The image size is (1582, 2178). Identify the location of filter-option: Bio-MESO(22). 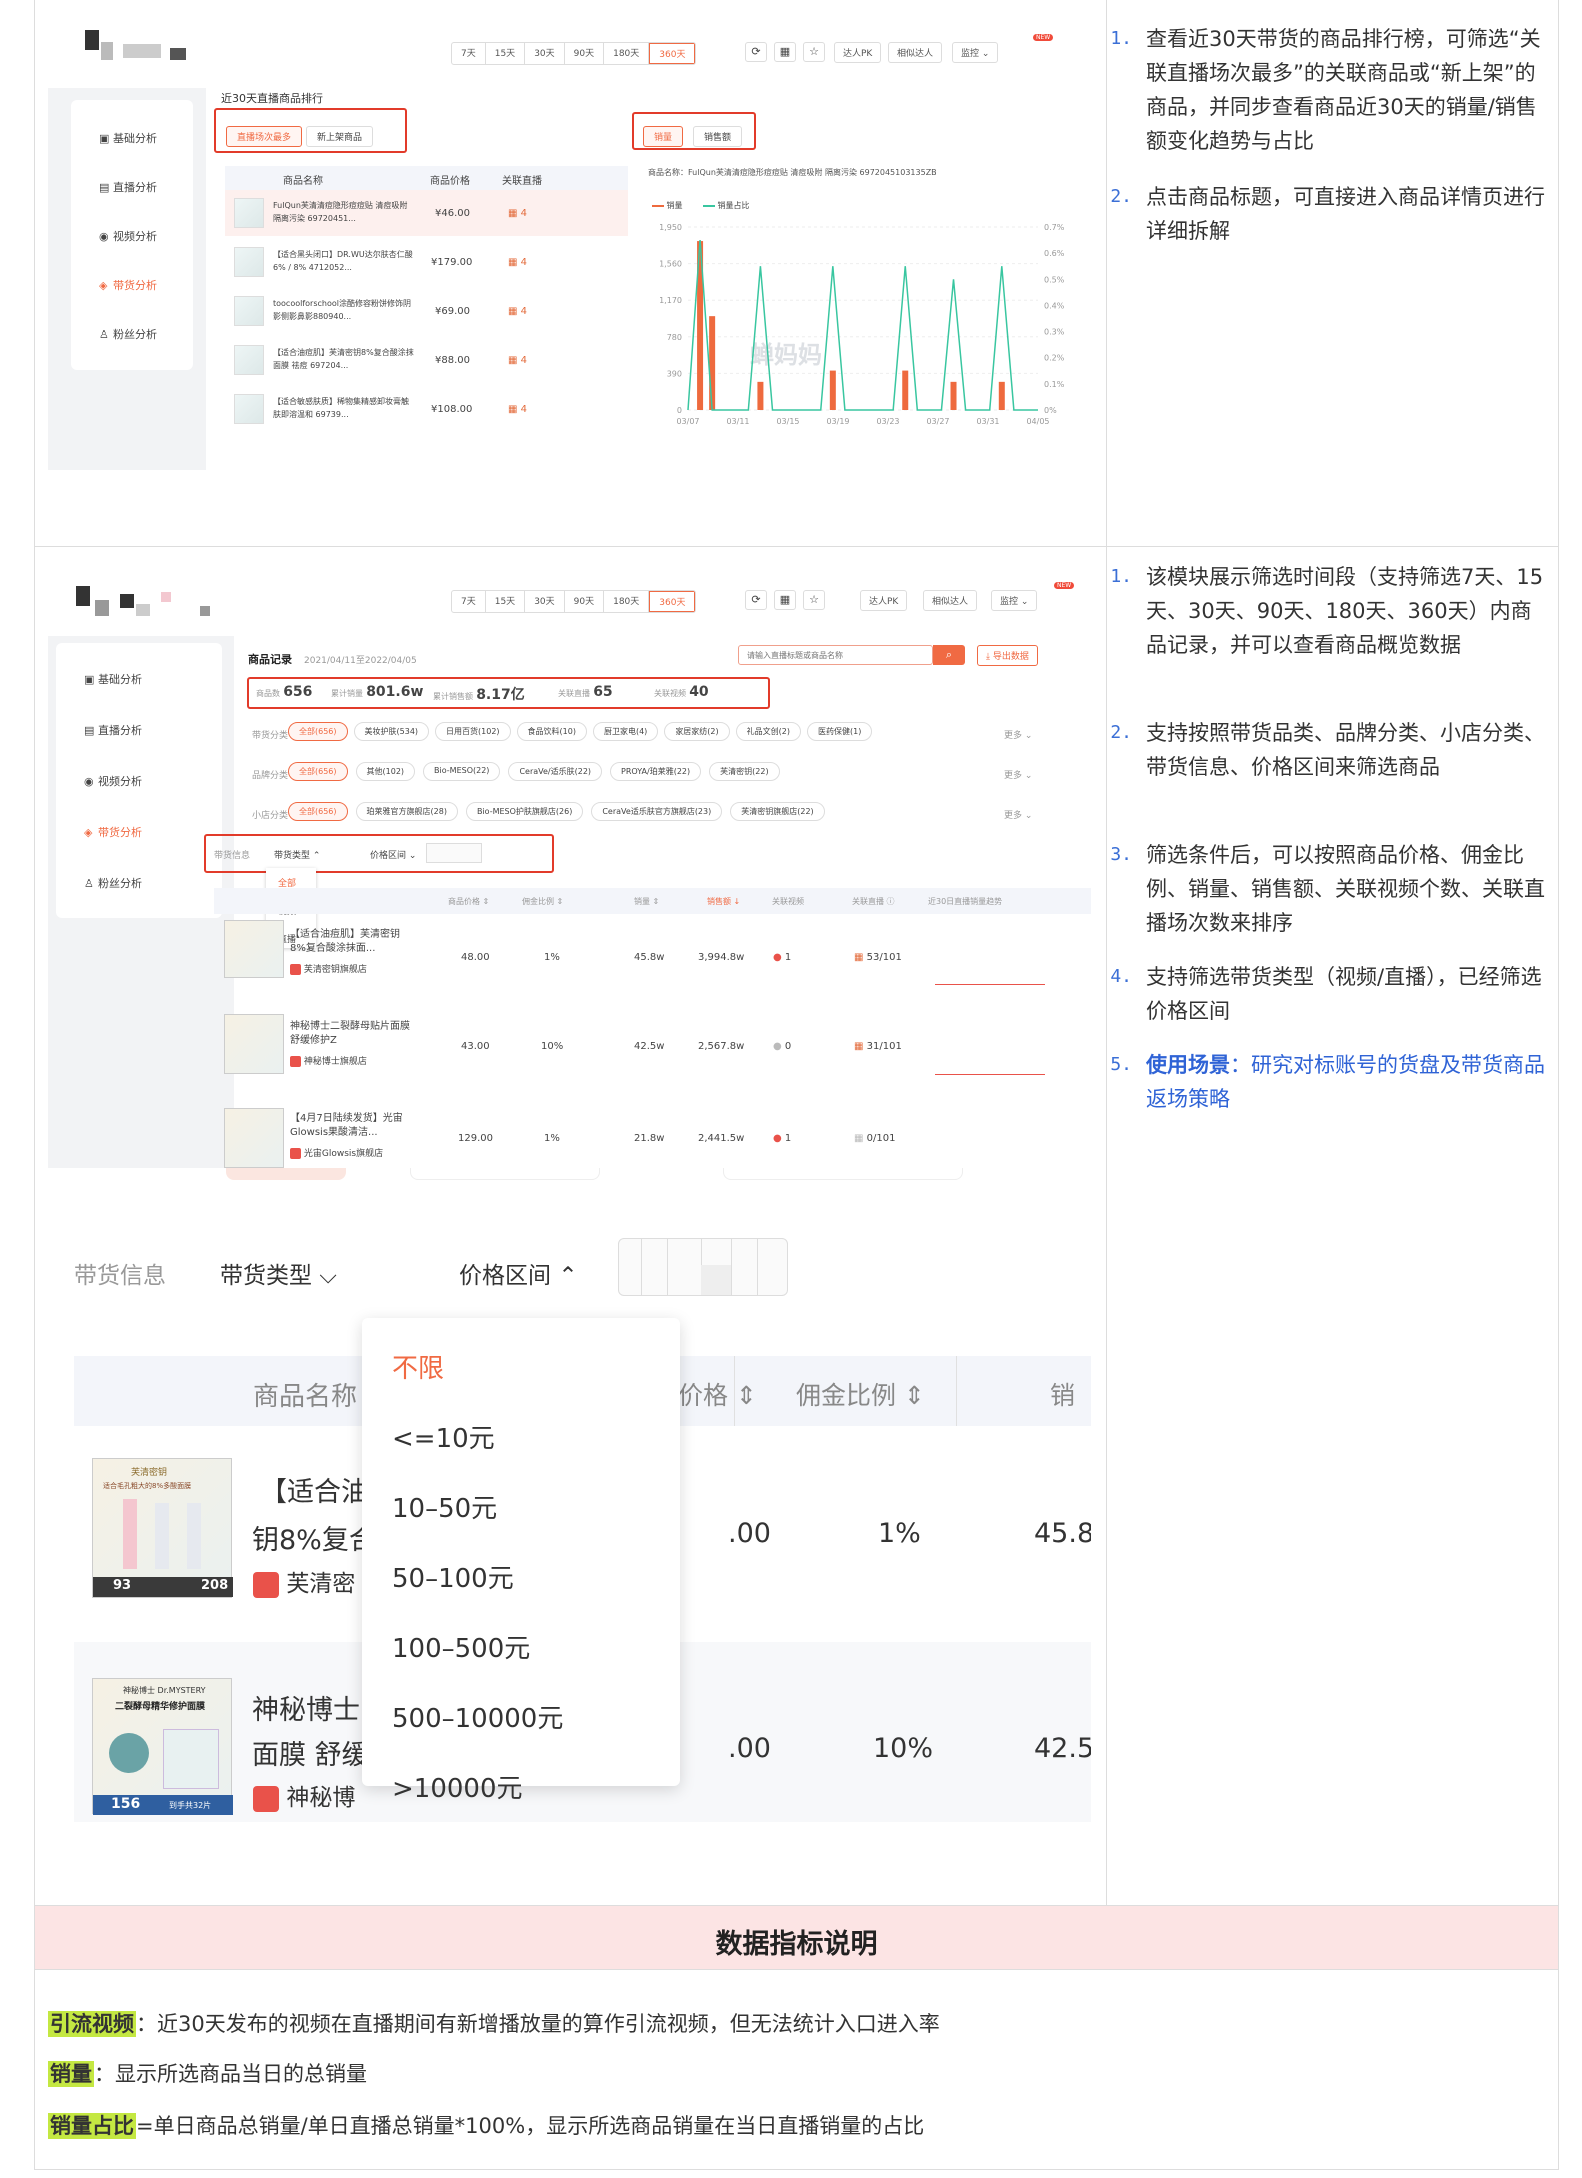
(462, 771).